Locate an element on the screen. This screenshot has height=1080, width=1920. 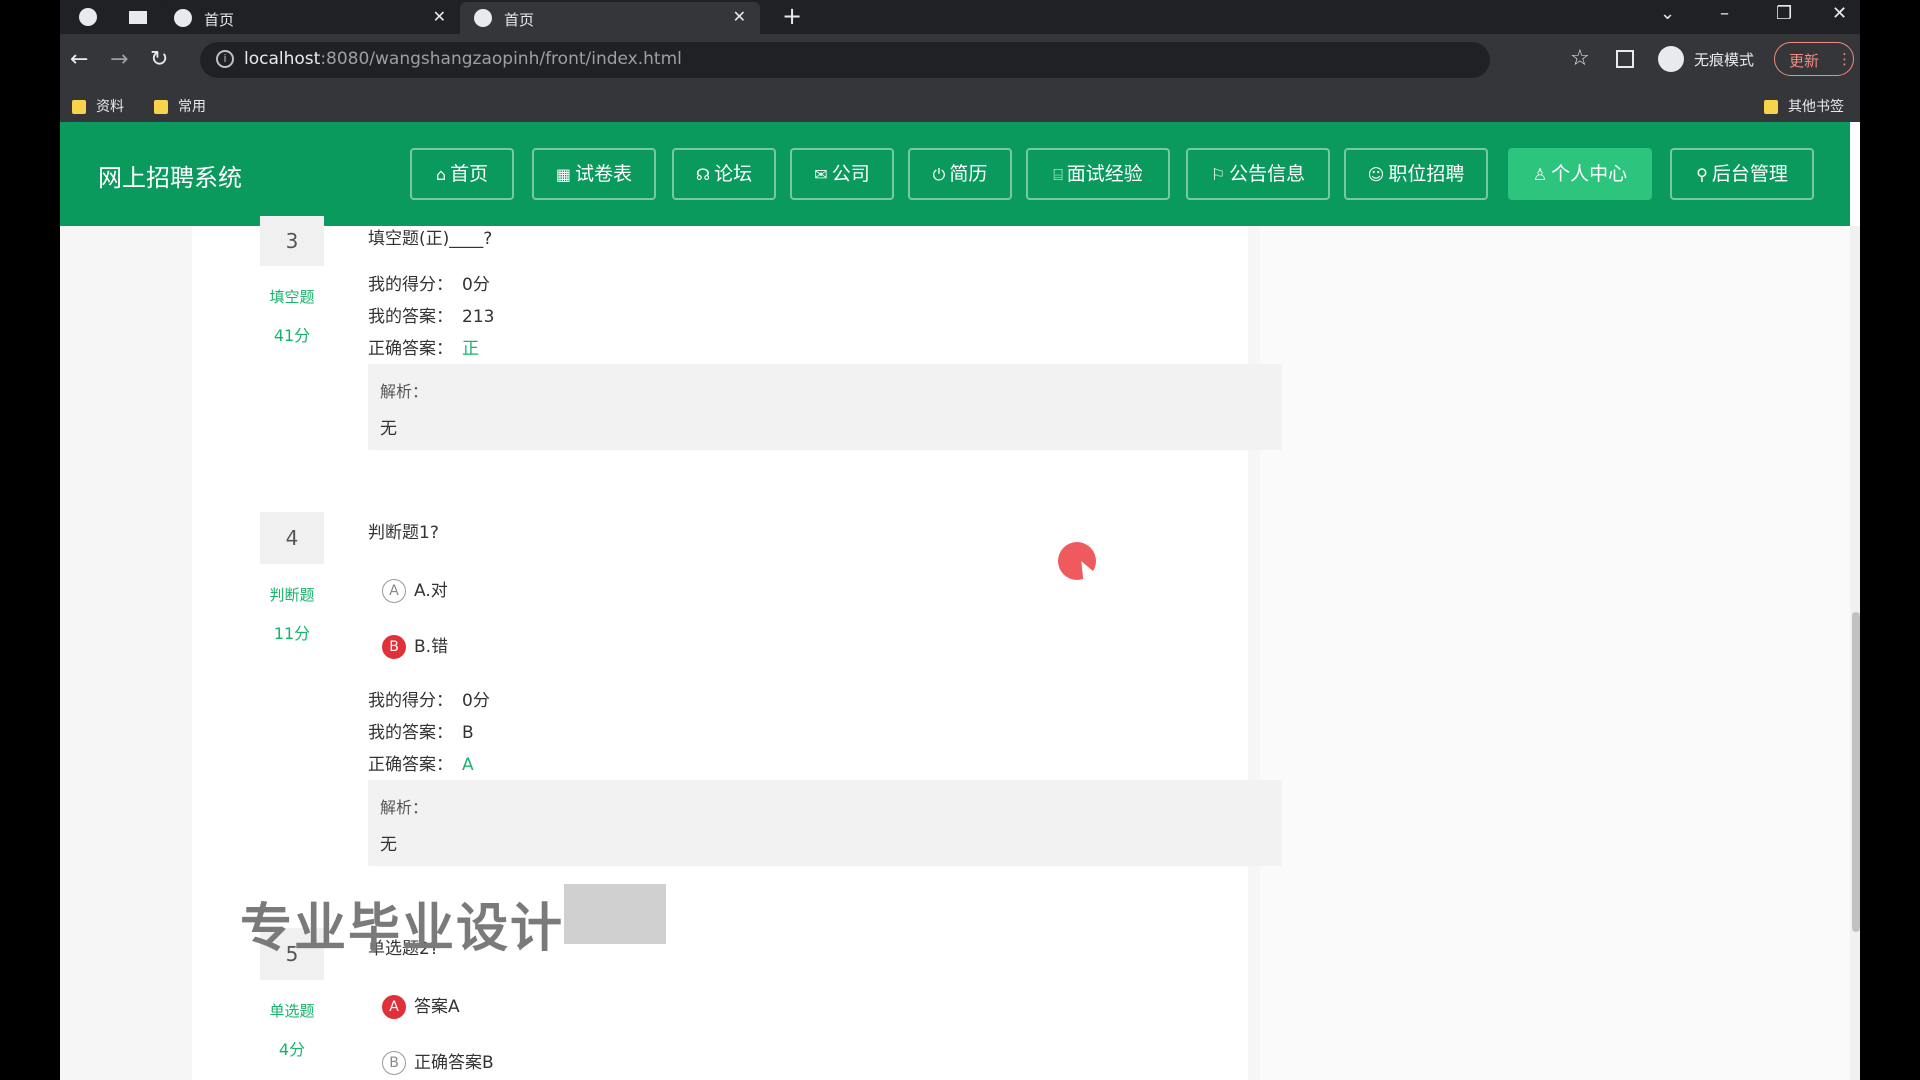
option-b: B 正确答案B is located at coordinates (438, 1061).